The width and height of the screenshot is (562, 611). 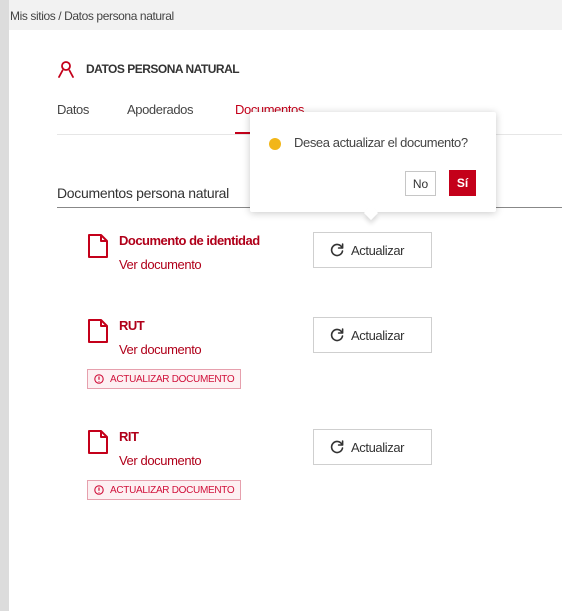 What do you see at coordinates (163, 69) in the screenshot?
I see `page-title: DATOS PERSONA NATURAL` at bounding box center [163, 69].